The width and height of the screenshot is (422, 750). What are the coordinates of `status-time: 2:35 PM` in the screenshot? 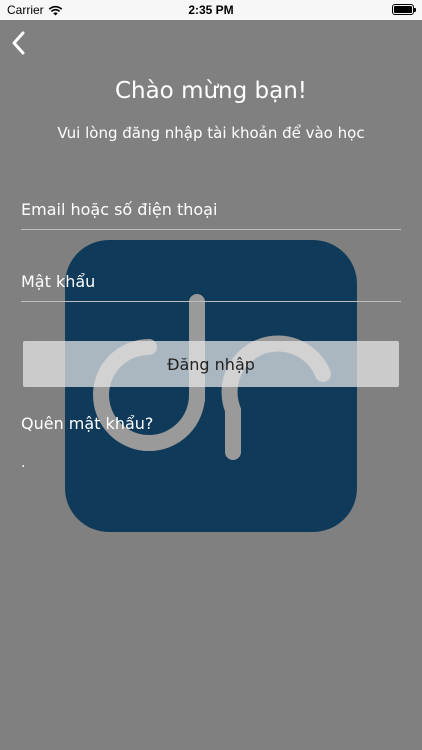 It's located at (211, 10).